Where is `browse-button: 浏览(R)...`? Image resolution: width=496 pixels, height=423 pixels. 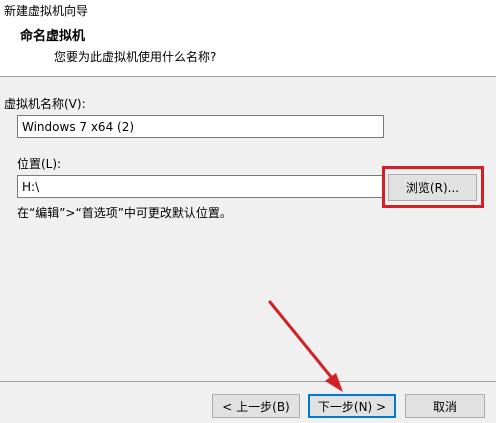
browse-button: 浏览(R)... is located at coordinates (432, 187).